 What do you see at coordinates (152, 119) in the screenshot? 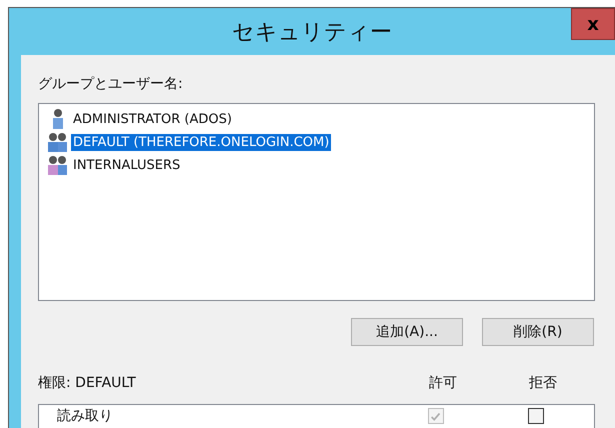
I see `list-item: ADMINISTRATOR (ADOS)` at bounding box center [152, 119].